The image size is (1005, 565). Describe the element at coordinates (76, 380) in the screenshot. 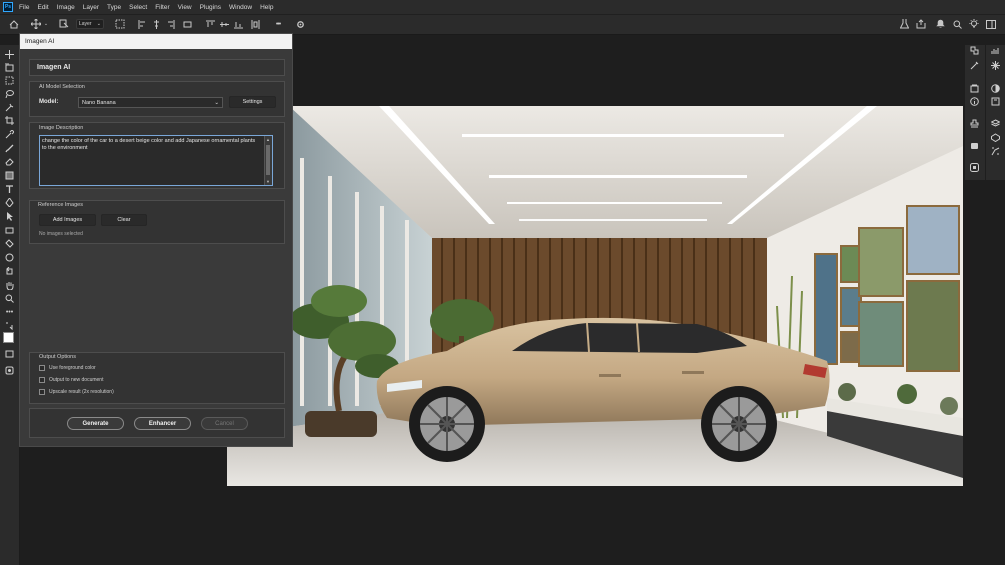

I see `new-document-label: Output to new document` at that location.